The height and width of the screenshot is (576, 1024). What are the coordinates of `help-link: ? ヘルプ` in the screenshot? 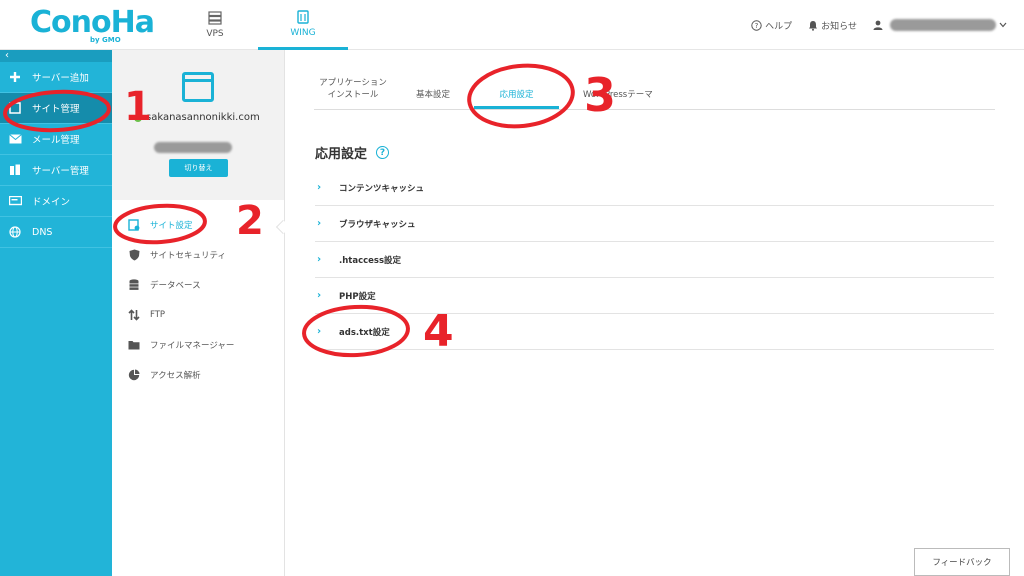 It's located at (771, 25).